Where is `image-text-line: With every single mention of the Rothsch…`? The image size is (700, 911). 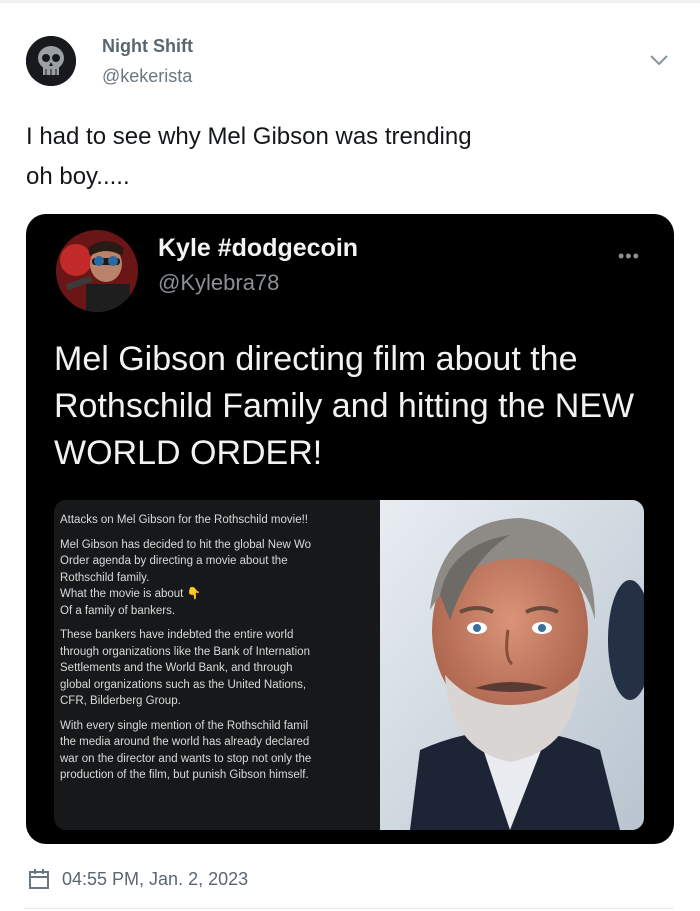
image-text-line: With every single mention of the Rothsch… is located at coordinates (184, 725).